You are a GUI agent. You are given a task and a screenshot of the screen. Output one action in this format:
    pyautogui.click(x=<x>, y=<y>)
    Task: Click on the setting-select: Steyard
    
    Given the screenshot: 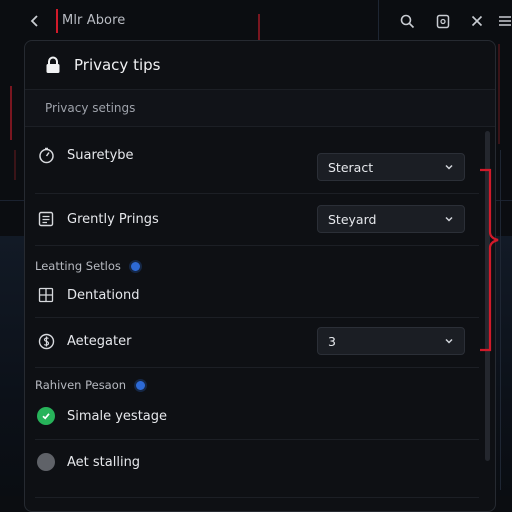 What is the action you would take?
    pyautogui.click(x=391, y=219)
    